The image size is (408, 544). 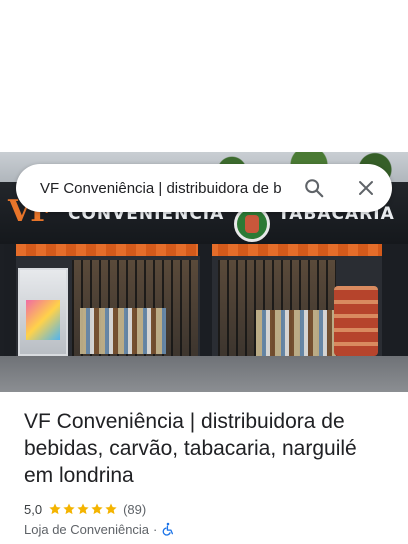 I want to click on clear-button, so click(x=366, y=188).